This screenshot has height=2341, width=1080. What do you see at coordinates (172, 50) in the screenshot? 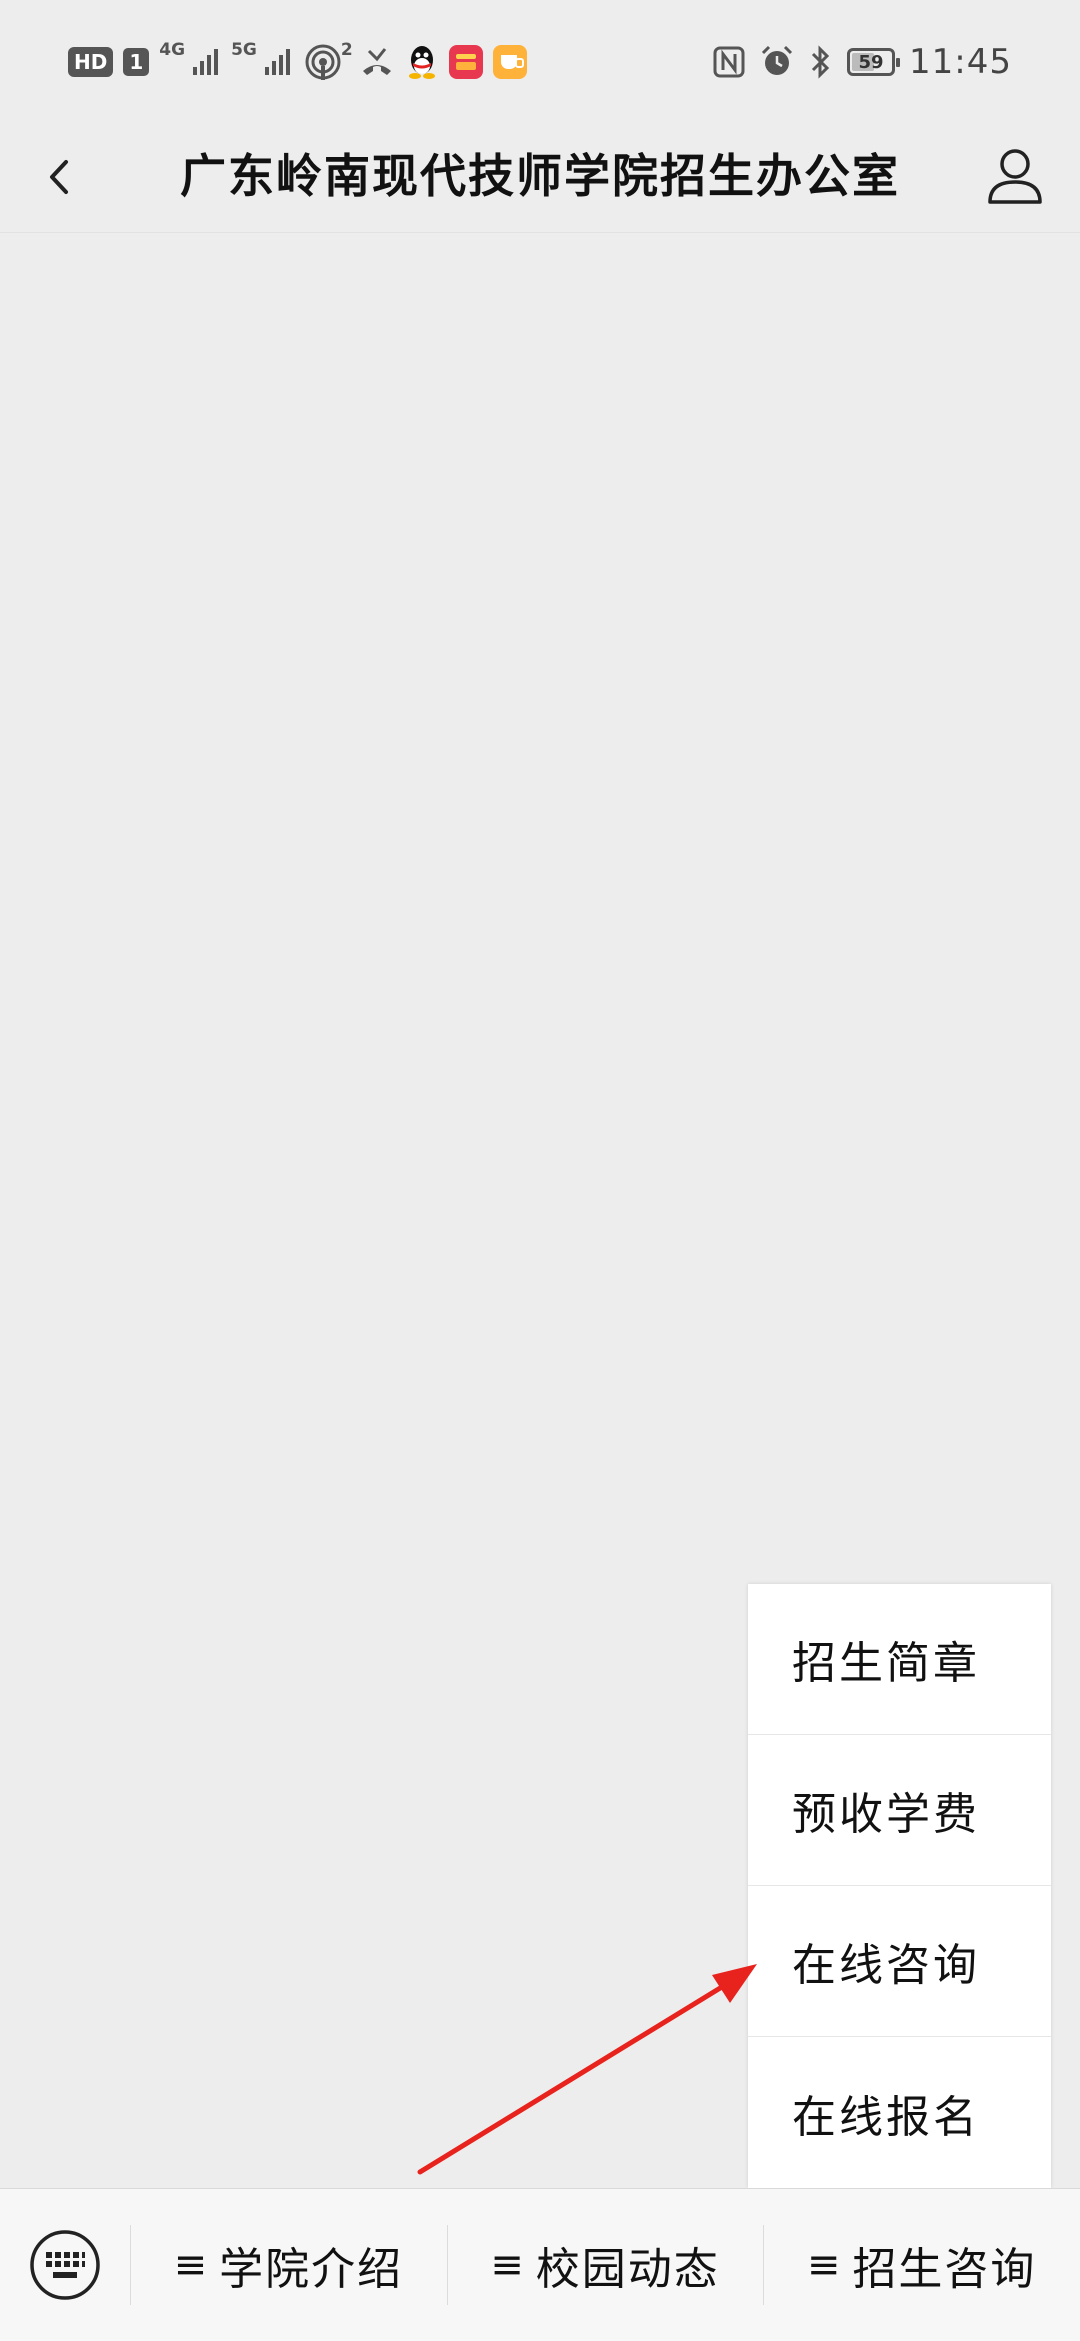
I see `net-4g-label: 4G` at bounding box center [172, 50].